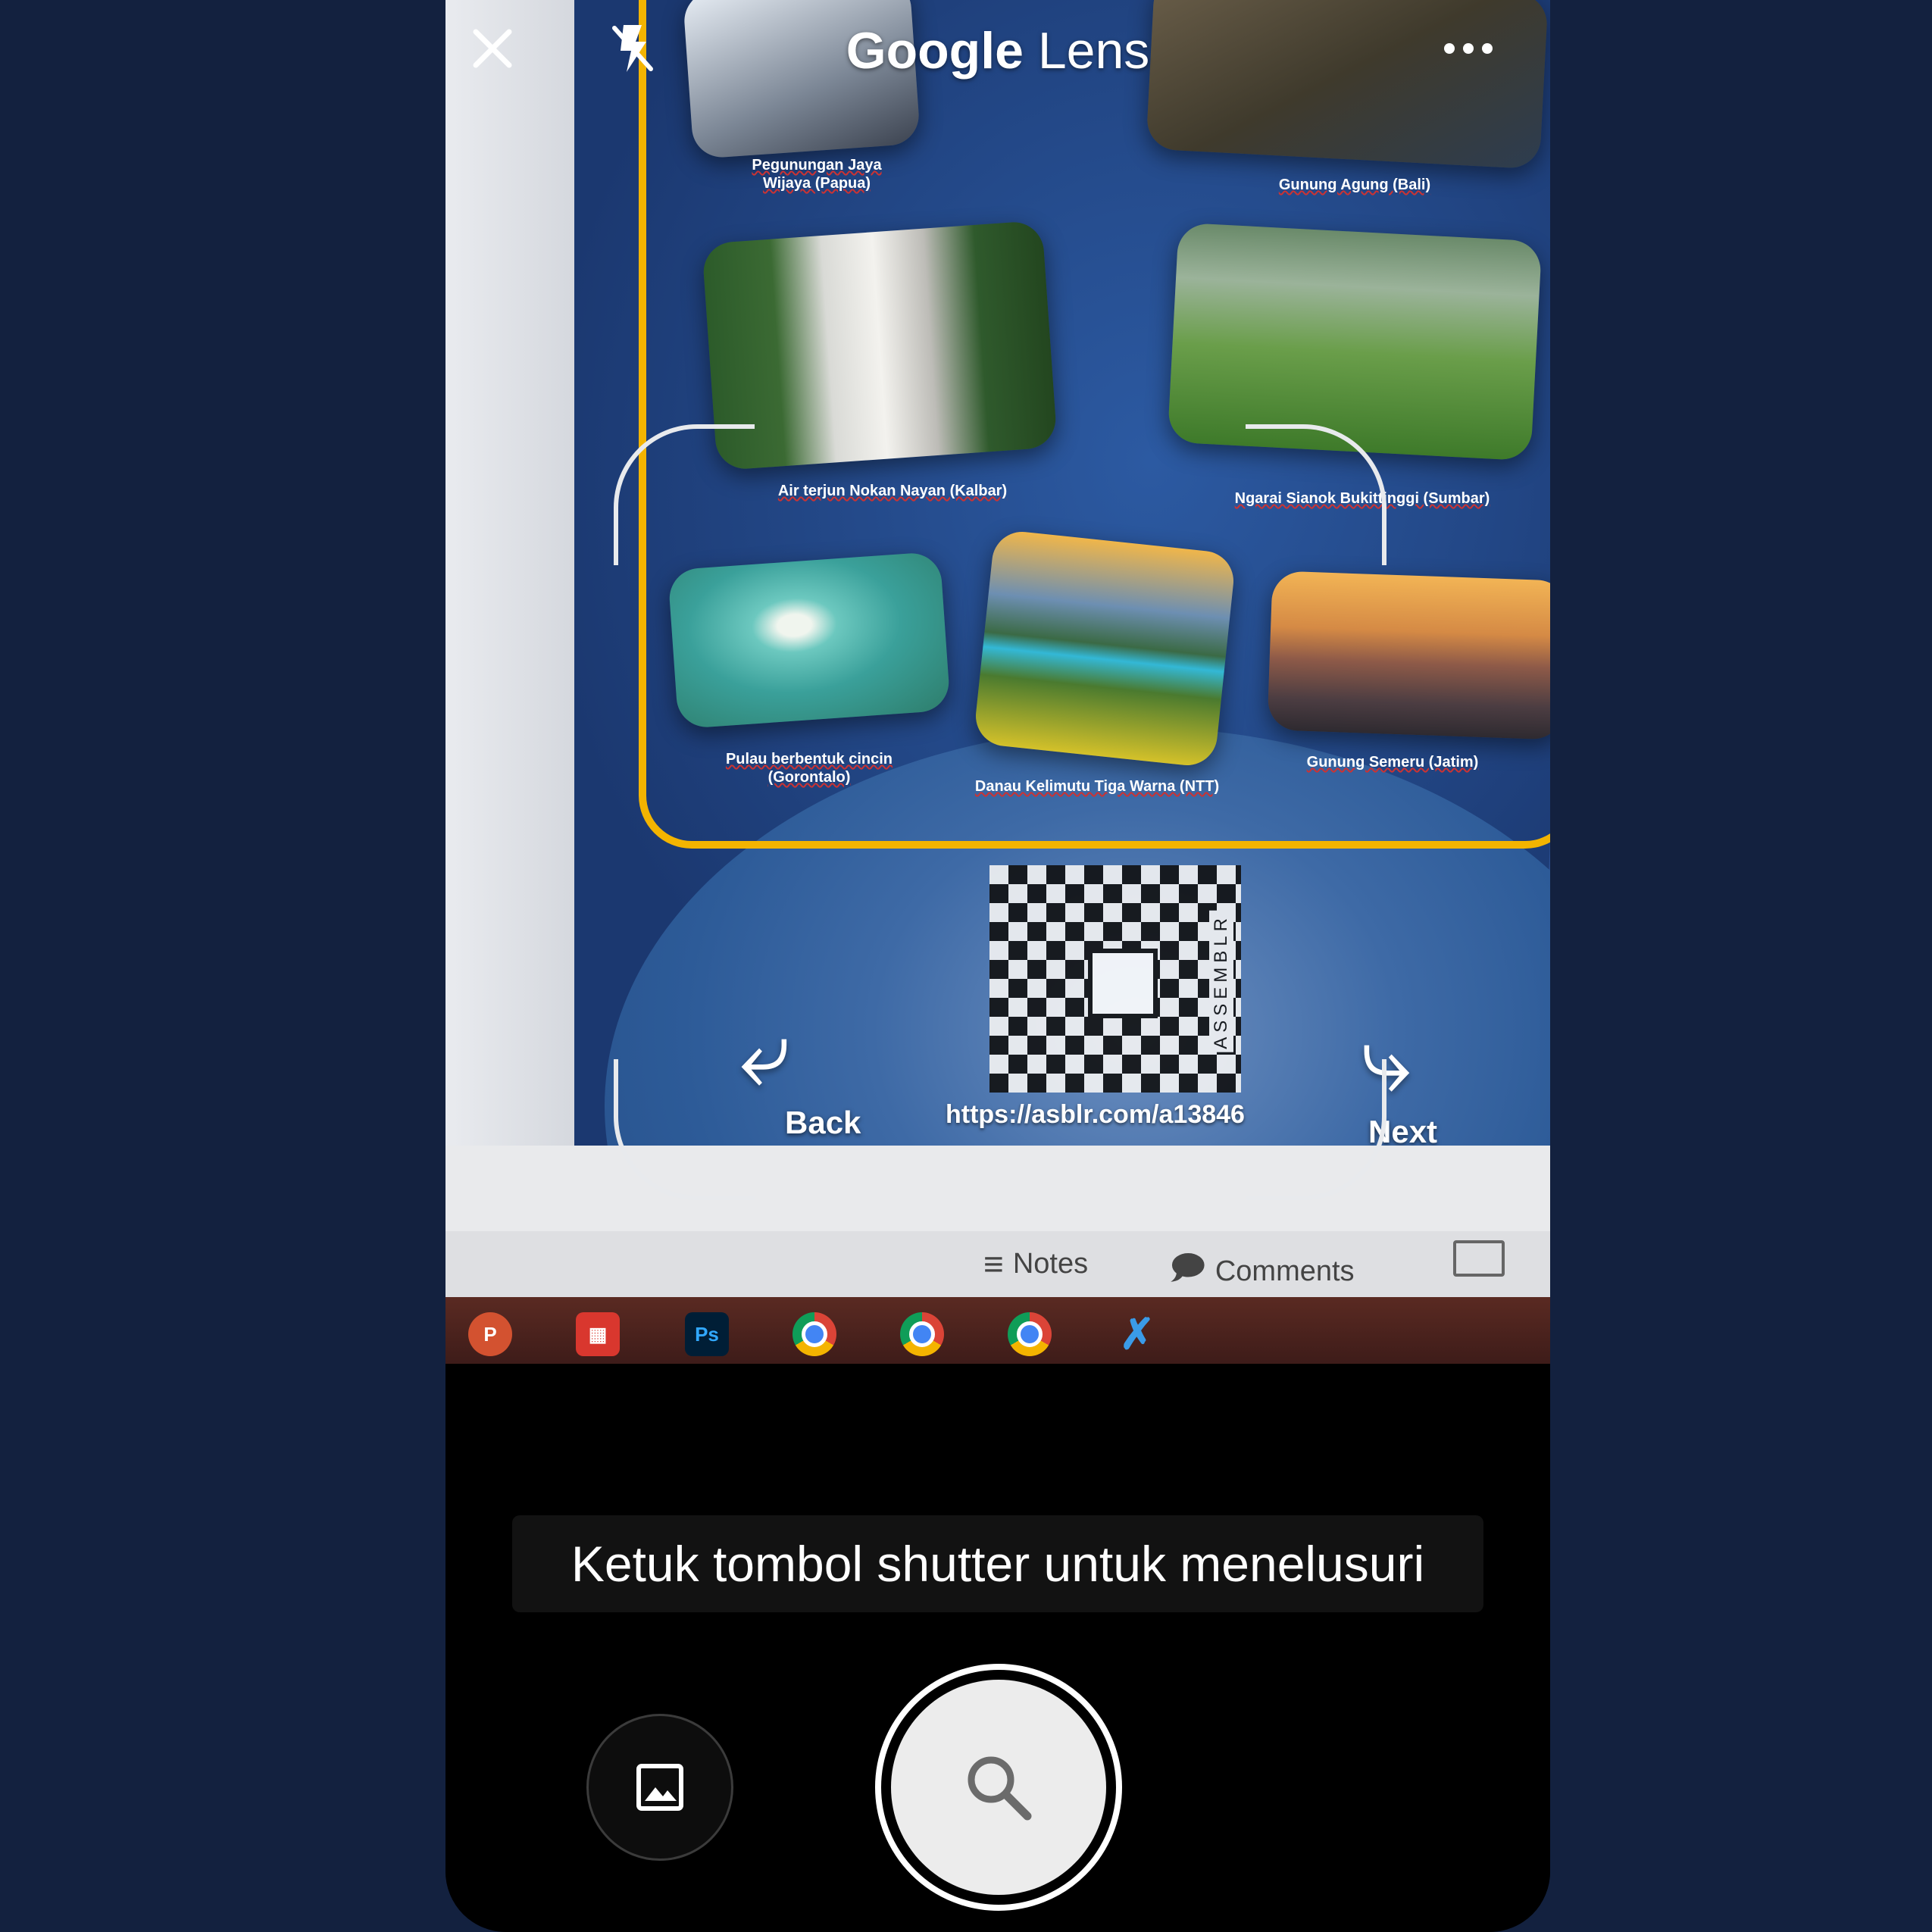 This screenshot has width=1932, height=1932. I want to click on shutter-button, so click(999, 1787).